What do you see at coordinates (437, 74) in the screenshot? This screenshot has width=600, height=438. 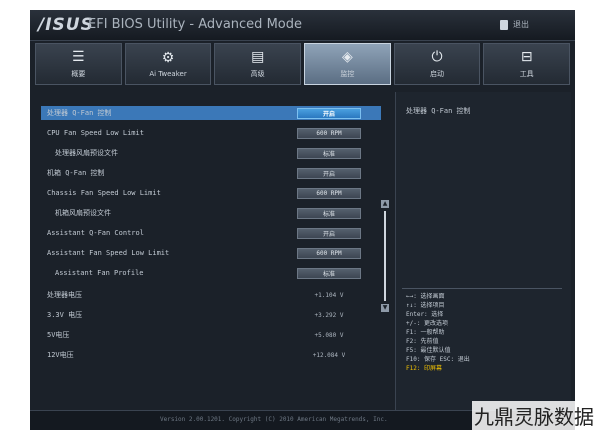 I see `tab-label: 启动` at bounding box center [437, 74].